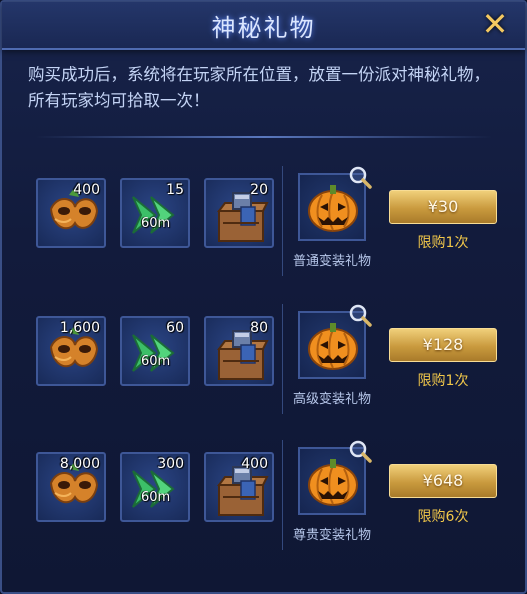  I want to click on crate-item-slot: 20, so click(239, 213).